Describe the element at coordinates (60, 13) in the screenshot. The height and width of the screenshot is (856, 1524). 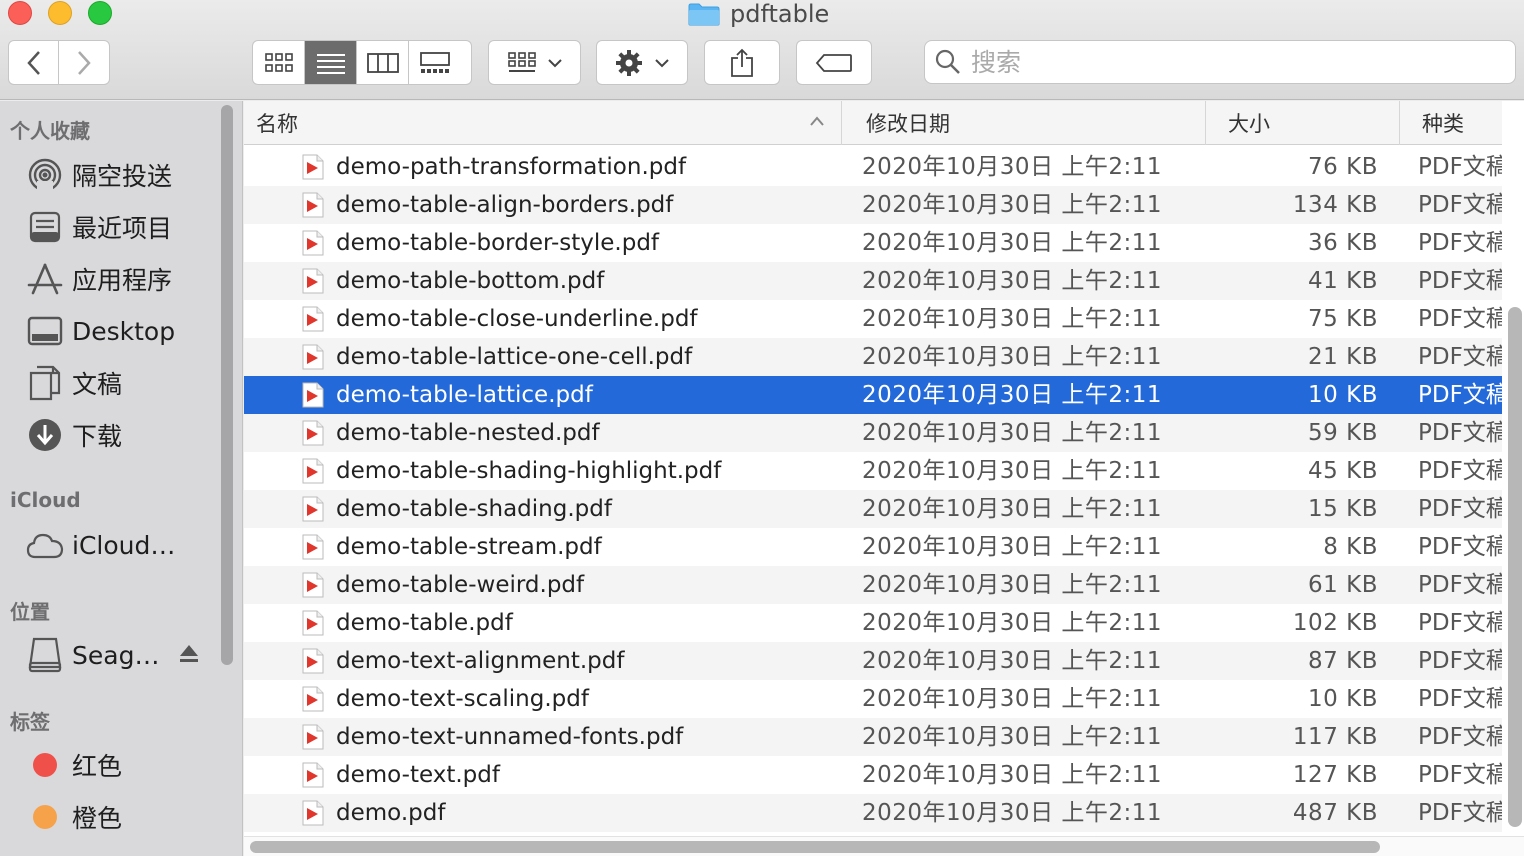
I see `minimize-window-button` at that location.